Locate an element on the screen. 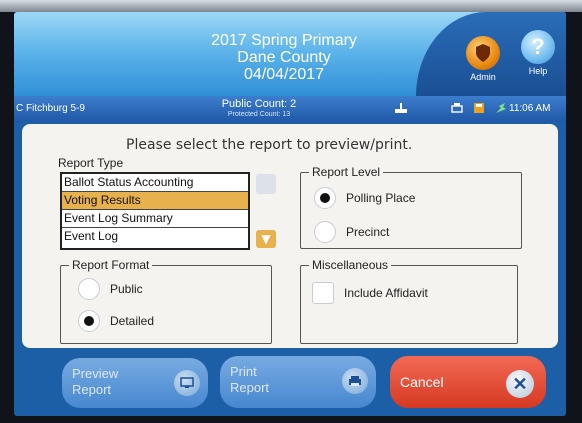 This screenshot has width=582, height=423. public-label: Public is located at coordinates (126, 289).